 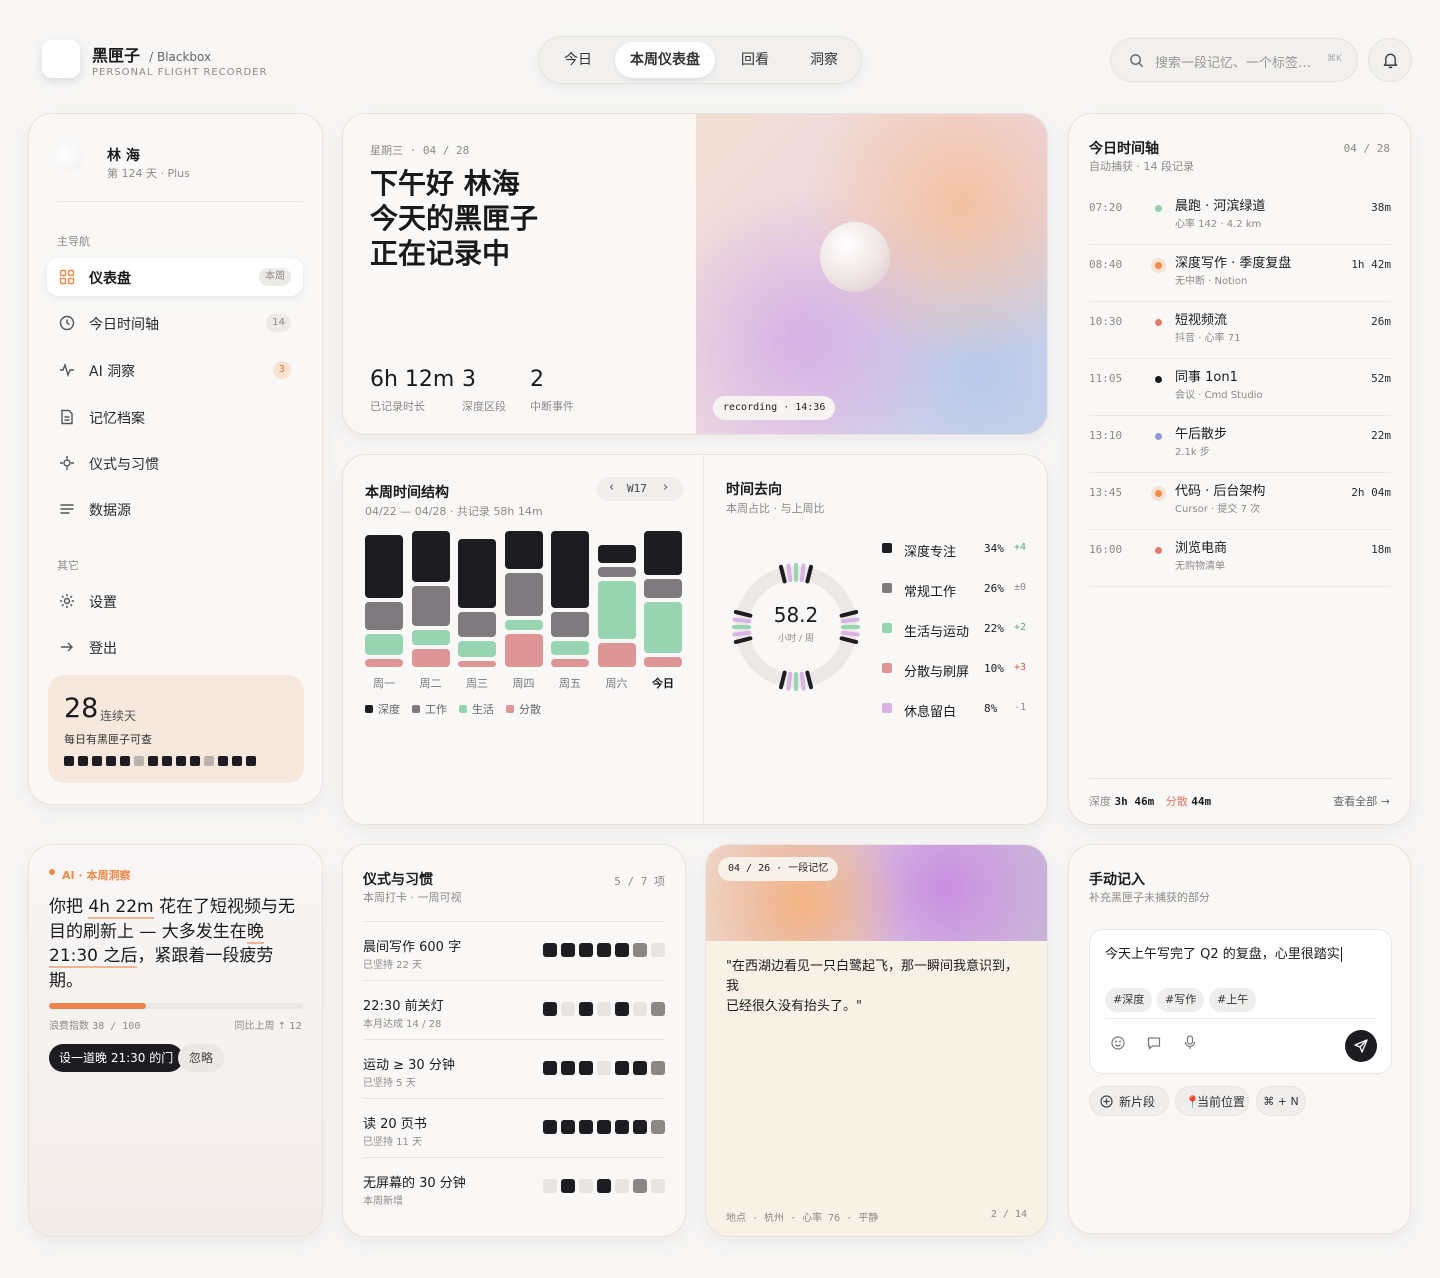 What do you see at coordinates (384, 683) in the screenshot?
I see `x-tick-label: 周一` at bounding box center [384, 683].